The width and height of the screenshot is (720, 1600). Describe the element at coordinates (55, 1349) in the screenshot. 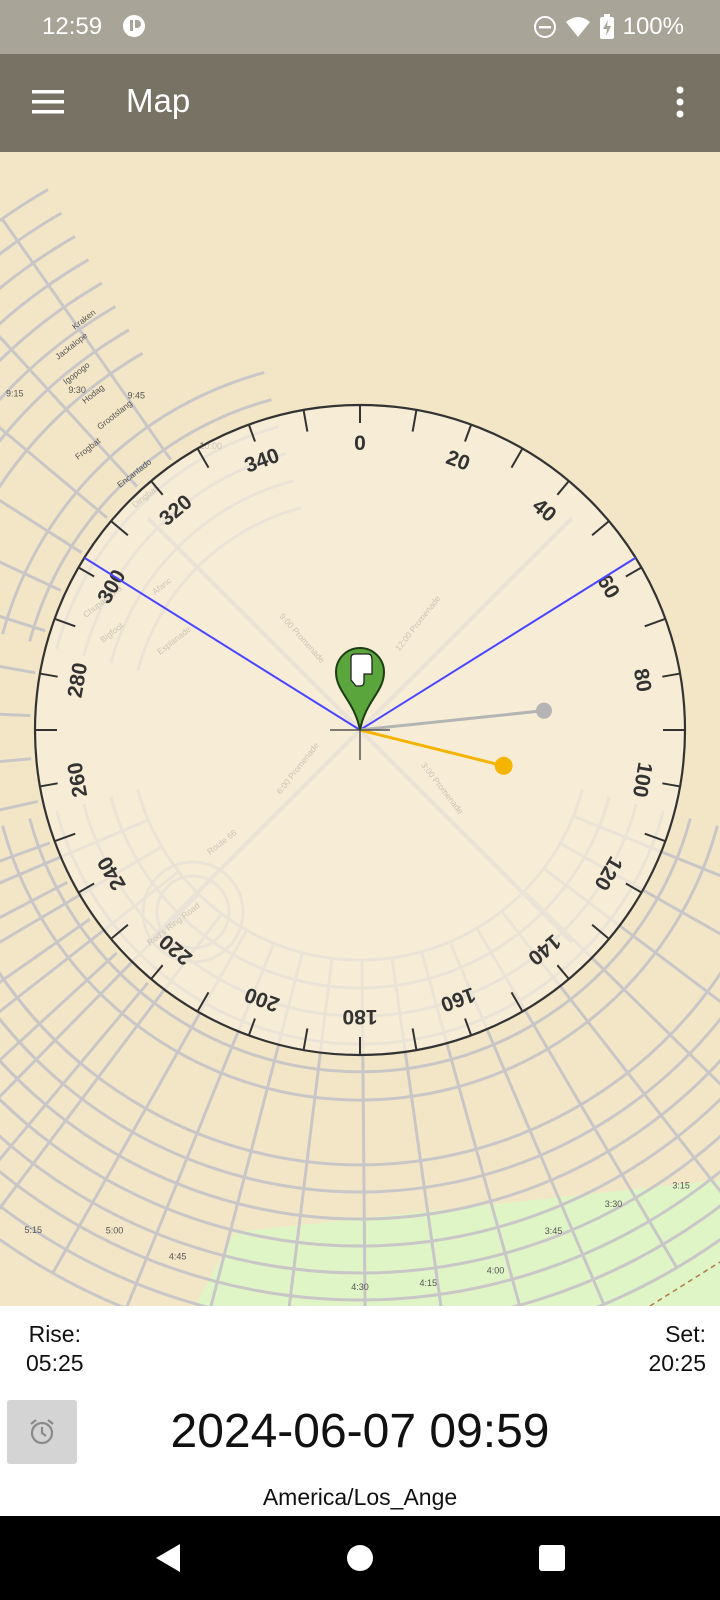

I see `sunrise-info: Rise: 05:25` at that location.